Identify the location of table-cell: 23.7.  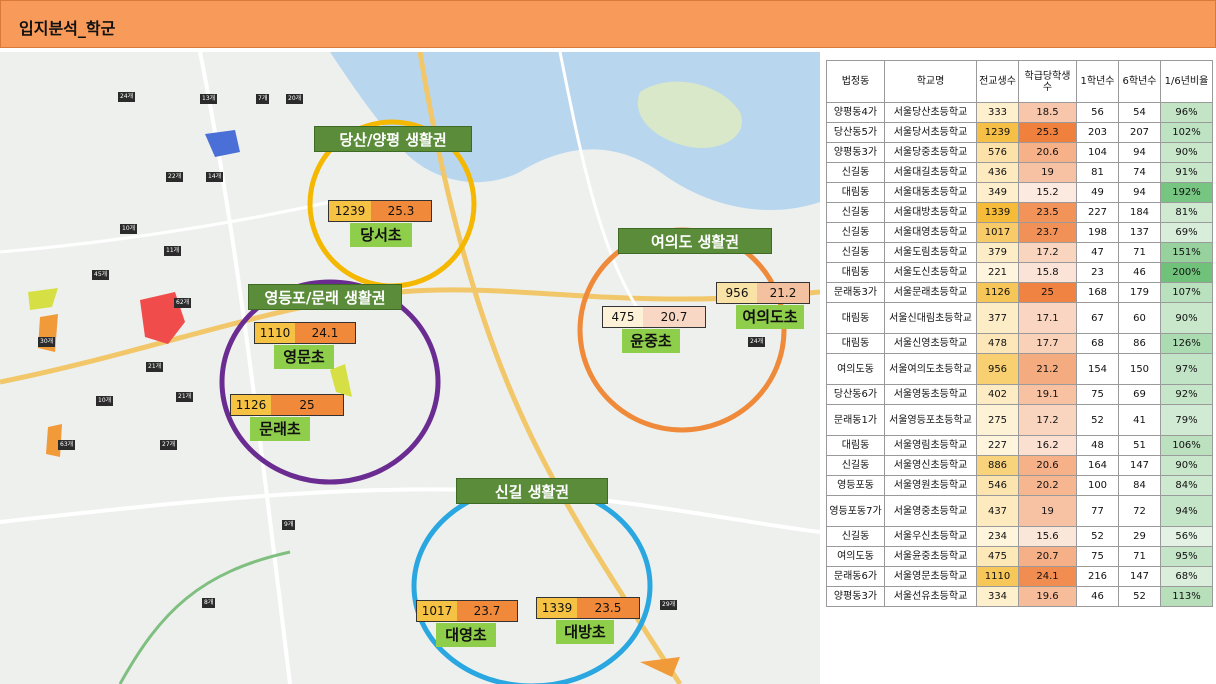
(1047, 232).